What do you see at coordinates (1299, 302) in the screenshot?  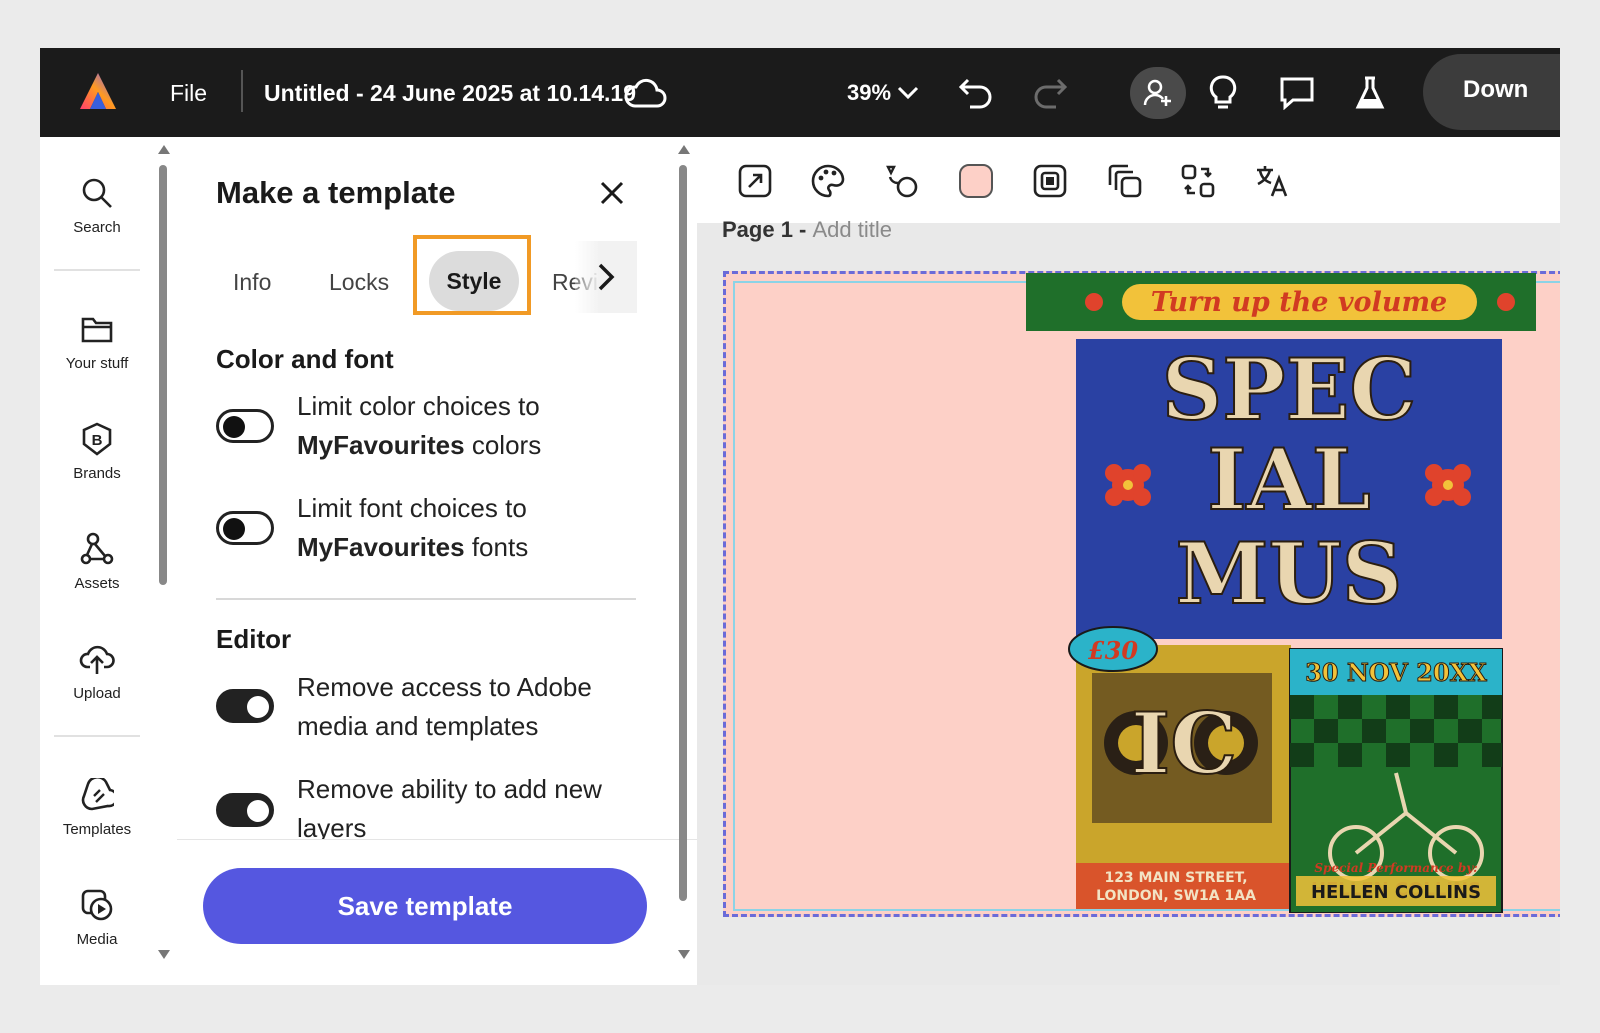 I see `poster-banner-text: Turn up the volume` at bounding box center [1299, 302].